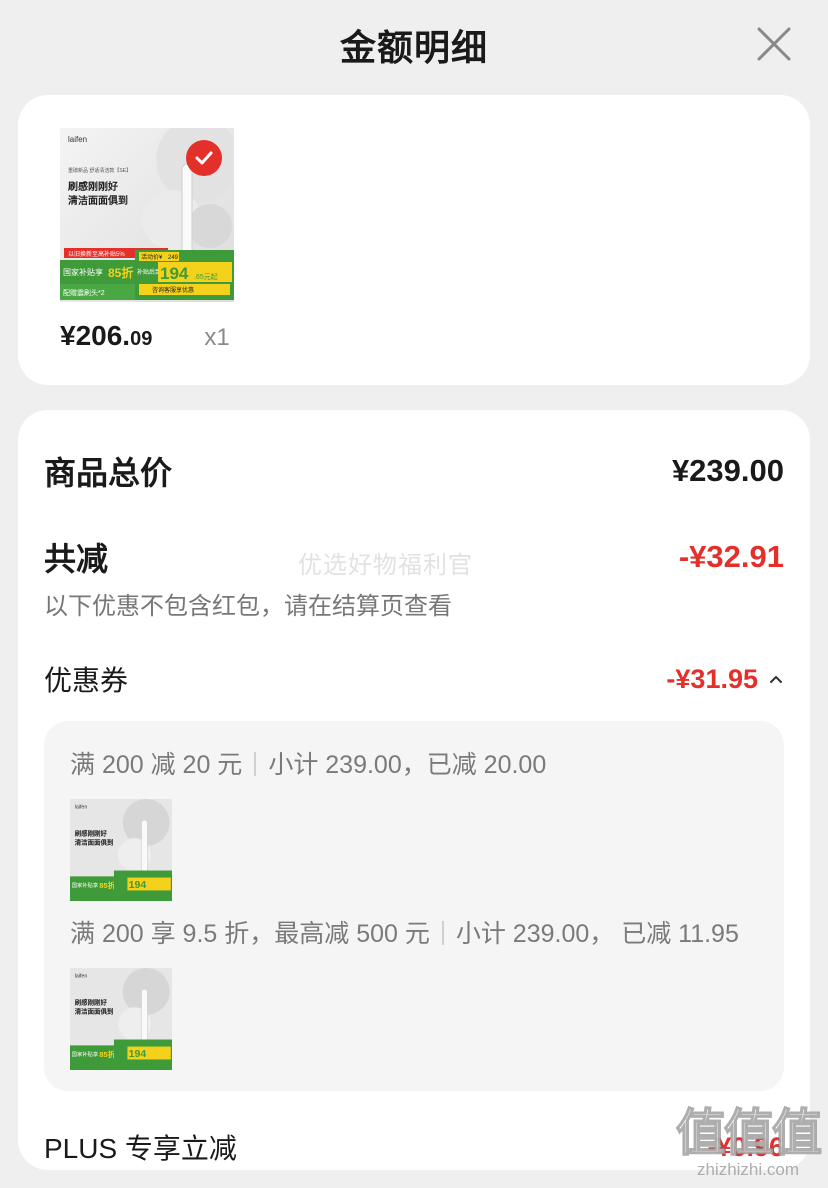 This screenshot has height=1188, width=828. Describe the element at coordinates (414, 452) in the screenshot. I see `total-price-row: 商品总价 ¥239.00` at that location.